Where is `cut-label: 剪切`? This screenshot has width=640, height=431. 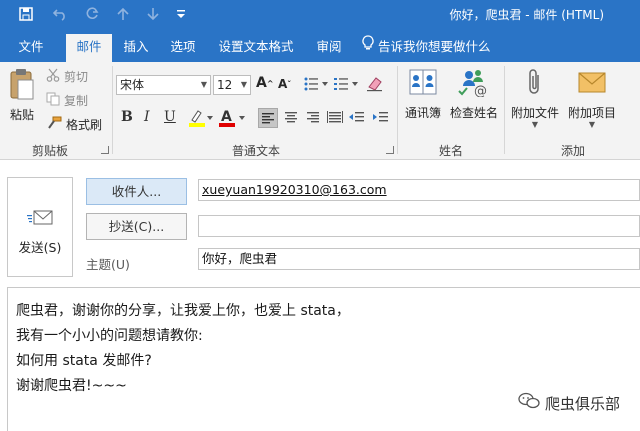
cut-label: 剪切 is located at coordinates (76, 77).